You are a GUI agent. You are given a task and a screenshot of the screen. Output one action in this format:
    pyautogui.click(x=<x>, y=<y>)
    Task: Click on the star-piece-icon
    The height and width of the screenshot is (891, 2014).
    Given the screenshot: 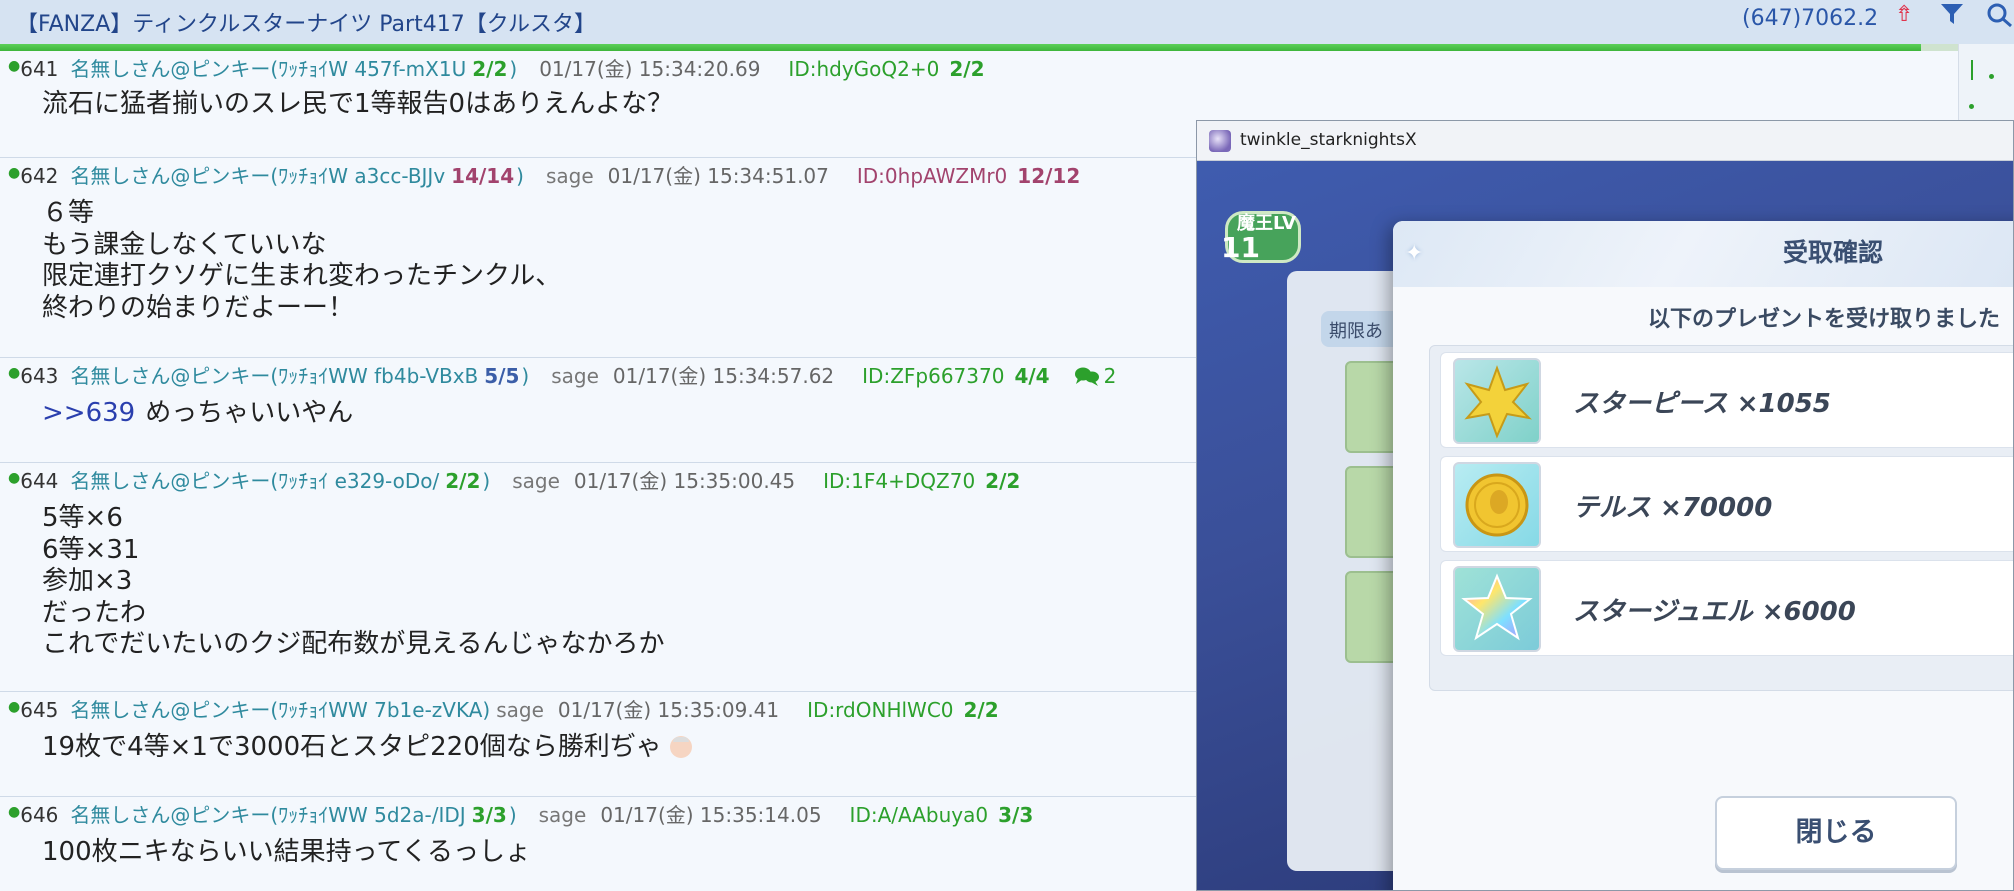 What is the action you would take?
    pyautogui.click(x=1497, y=401)
    